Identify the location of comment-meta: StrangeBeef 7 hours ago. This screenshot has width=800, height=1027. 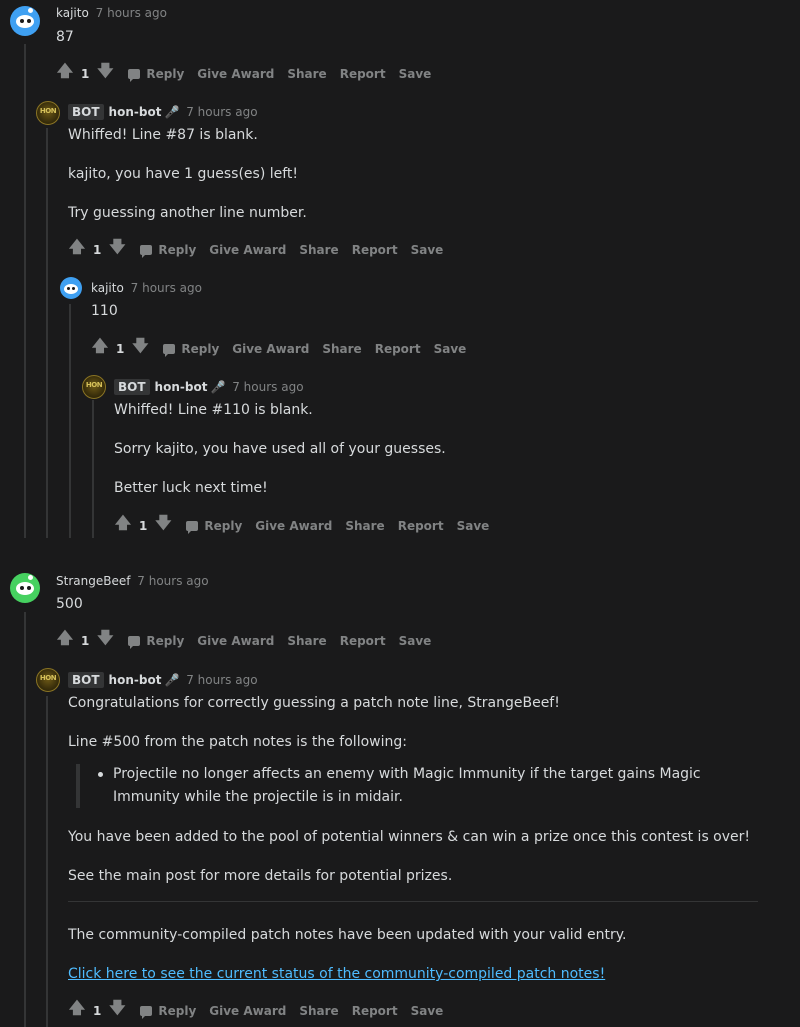
(132, 581).